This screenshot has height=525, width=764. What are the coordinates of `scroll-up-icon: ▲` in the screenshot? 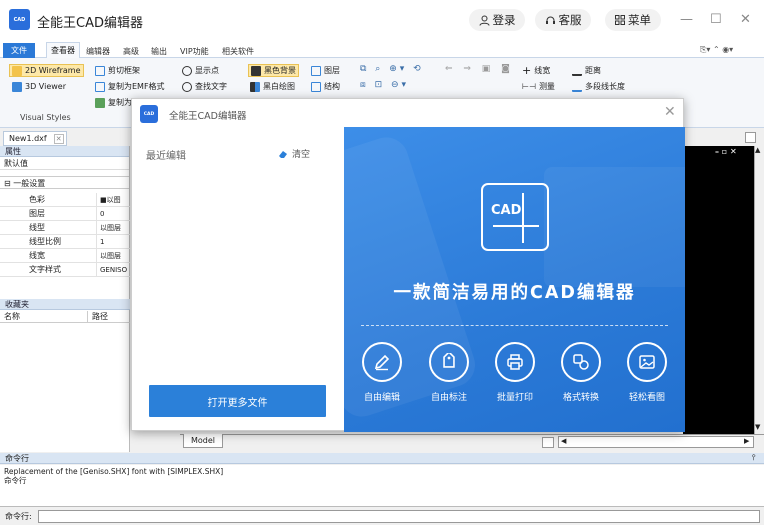 It's located at (757, 150).